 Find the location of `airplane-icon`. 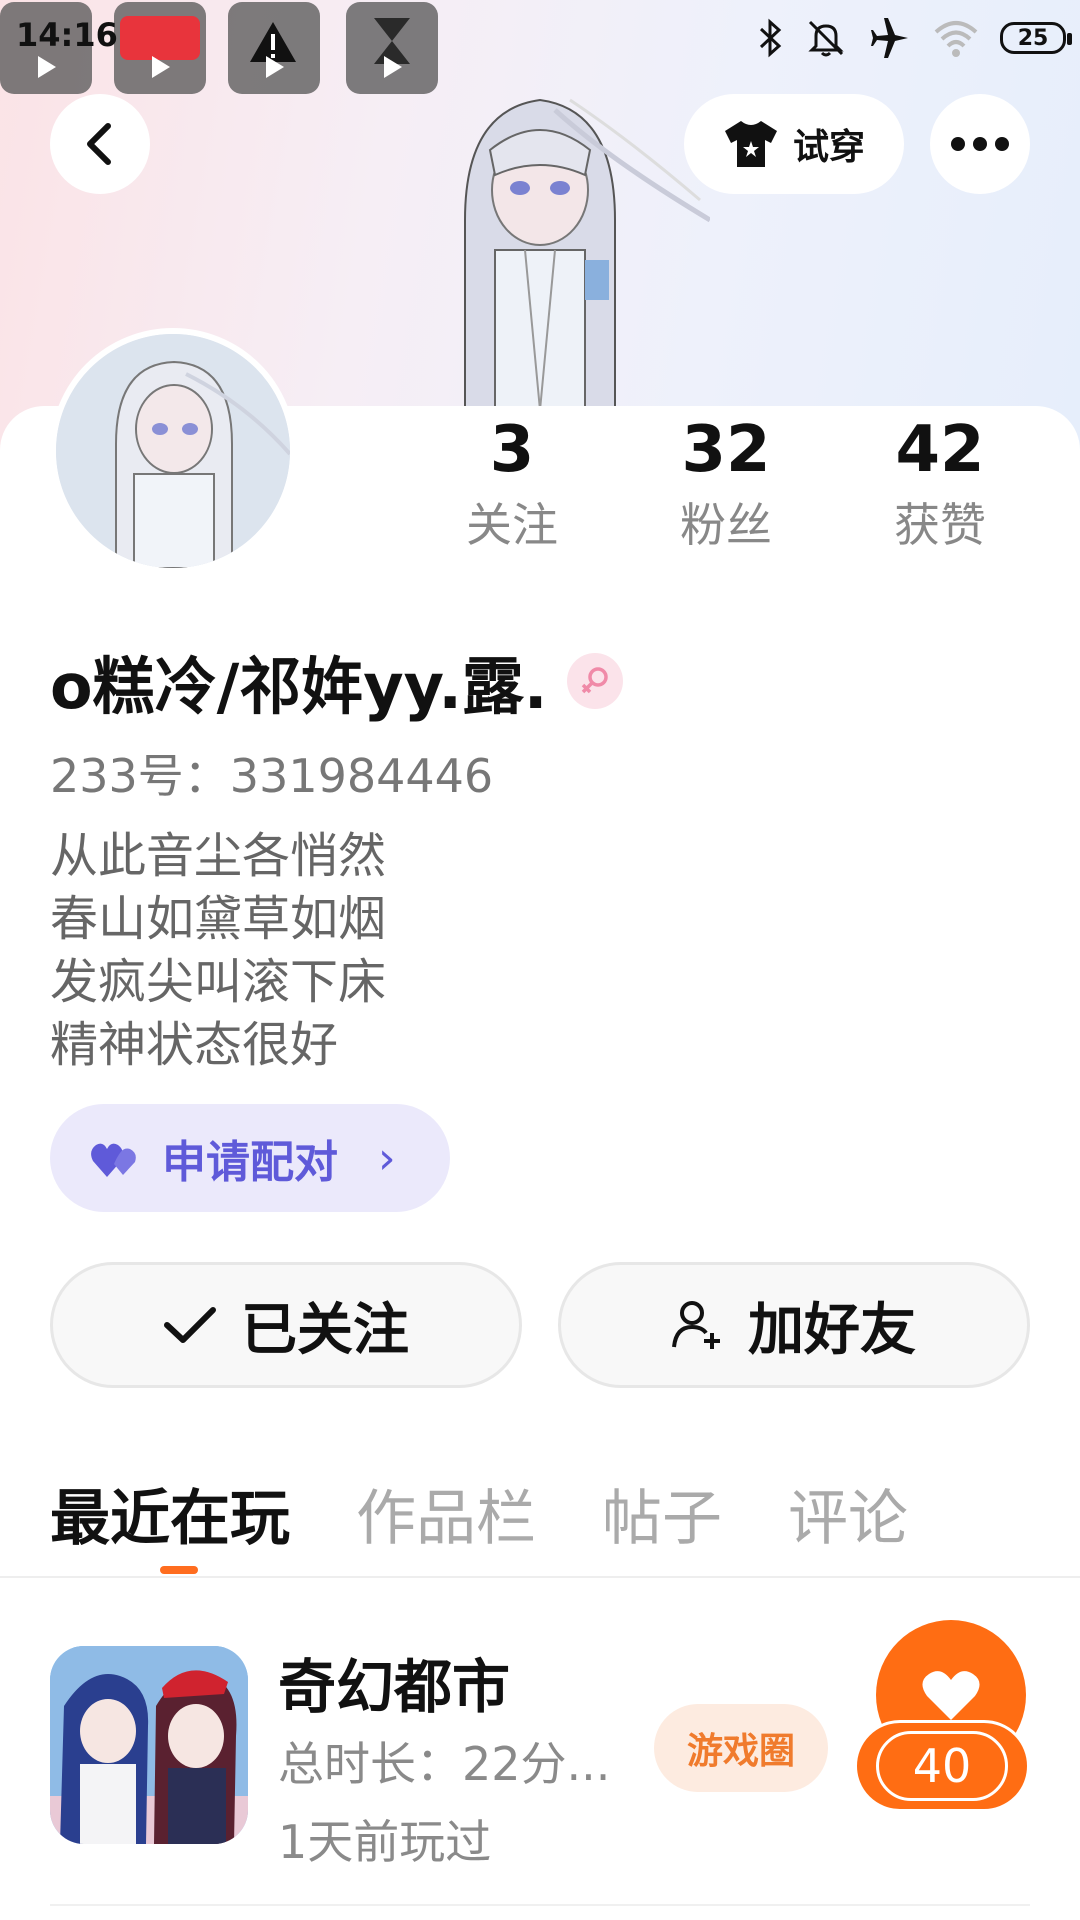

airplane-icon is located at coordinates (889, 38).